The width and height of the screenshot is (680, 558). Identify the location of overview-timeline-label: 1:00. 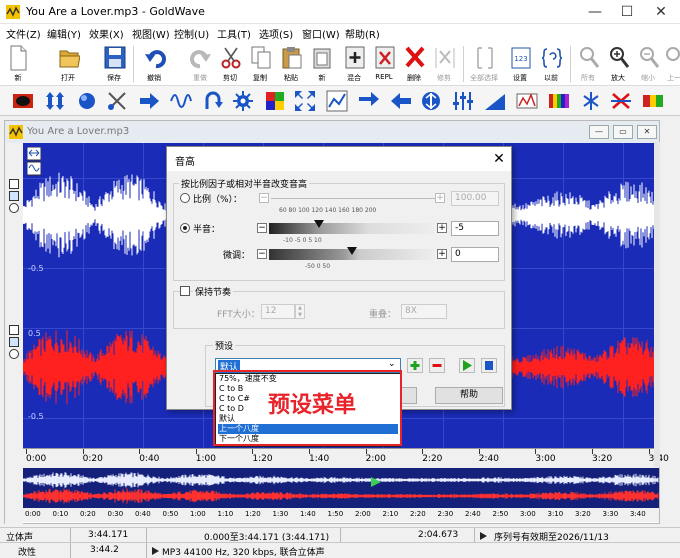
(198, 514).